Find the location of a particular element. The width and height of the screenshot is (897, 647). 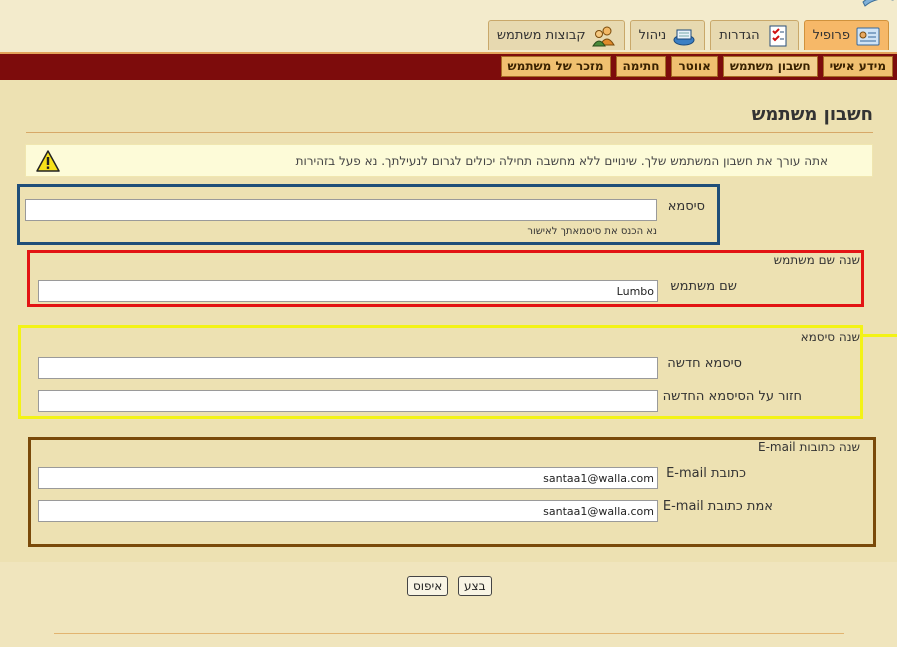

username-label: שם משתמש is located at coordinates (703, 286).